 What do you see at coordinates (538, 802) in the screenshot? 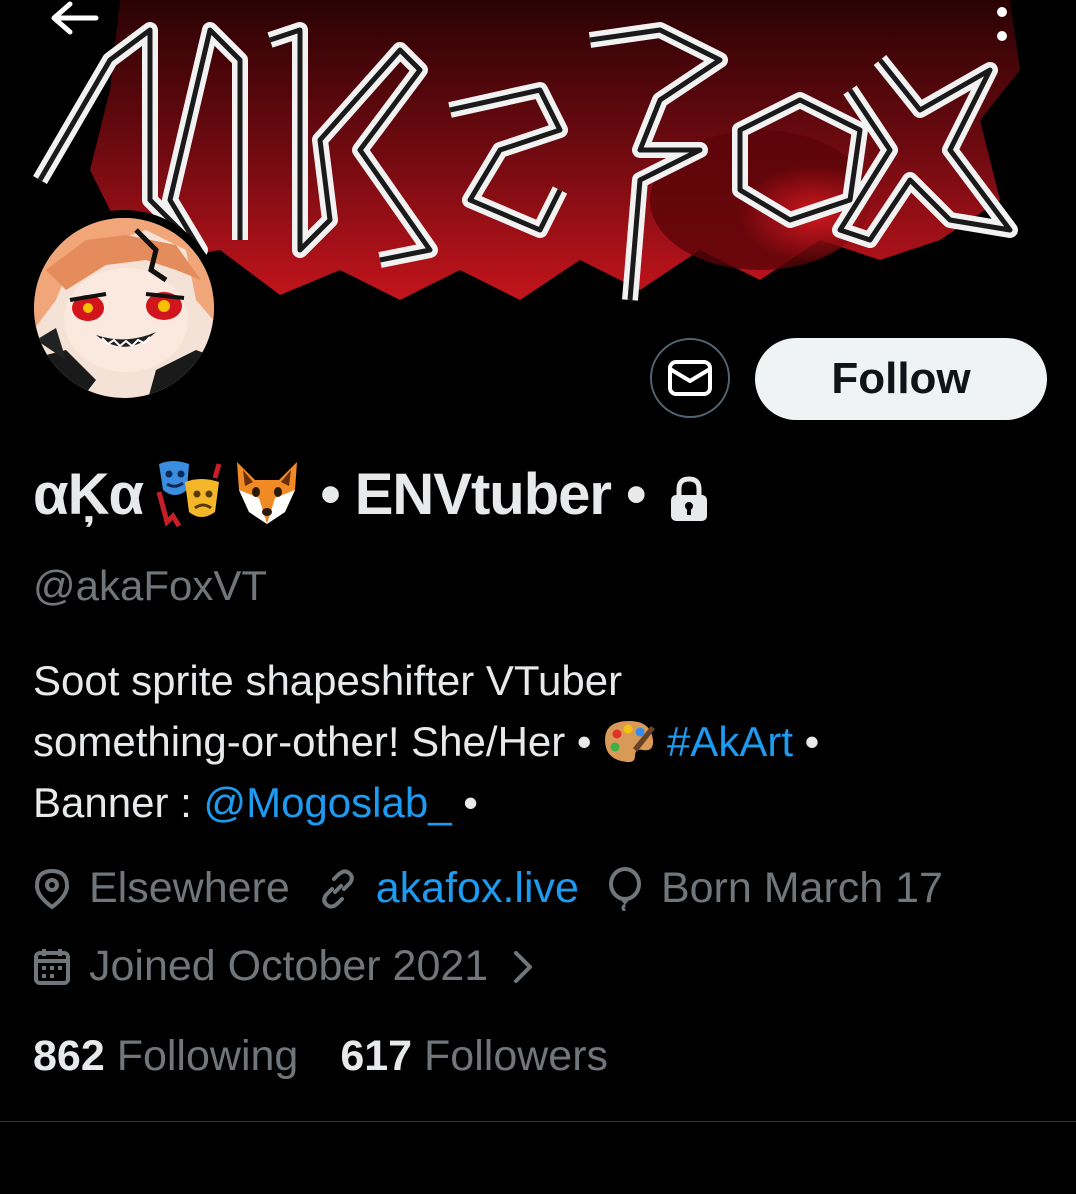
I see `bio-line-3: Banner : @Mogoslab_ •` at bounding box center [538, 802].